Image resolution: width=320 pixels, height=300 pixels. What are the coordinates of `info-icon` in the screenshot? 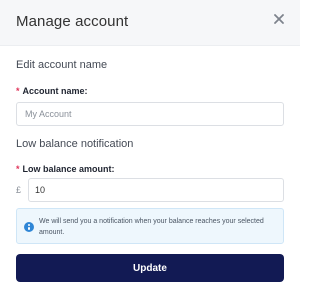 It's located at (29, 227).